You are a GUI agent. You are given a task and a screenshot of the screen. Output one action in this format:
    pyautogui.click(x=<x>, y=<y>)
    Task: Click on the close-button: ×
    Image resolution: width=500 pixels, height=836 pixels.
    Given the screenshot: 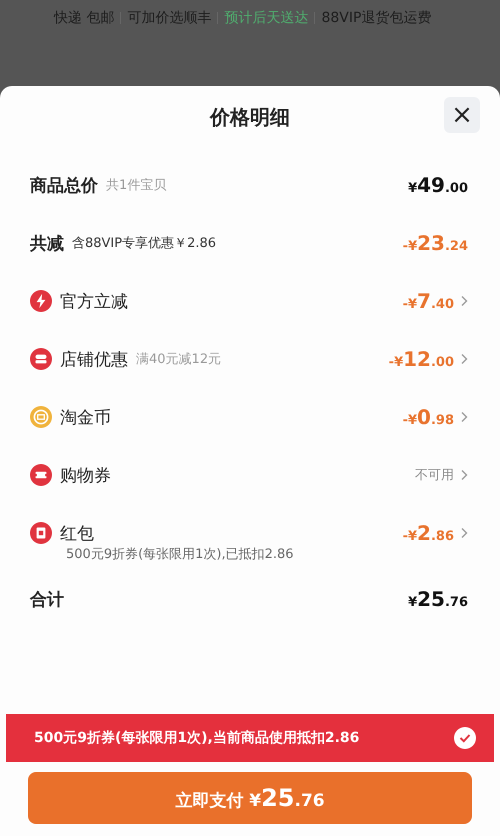 What is the action you would take?
    pyautogui.click(x=462, y=115)
    